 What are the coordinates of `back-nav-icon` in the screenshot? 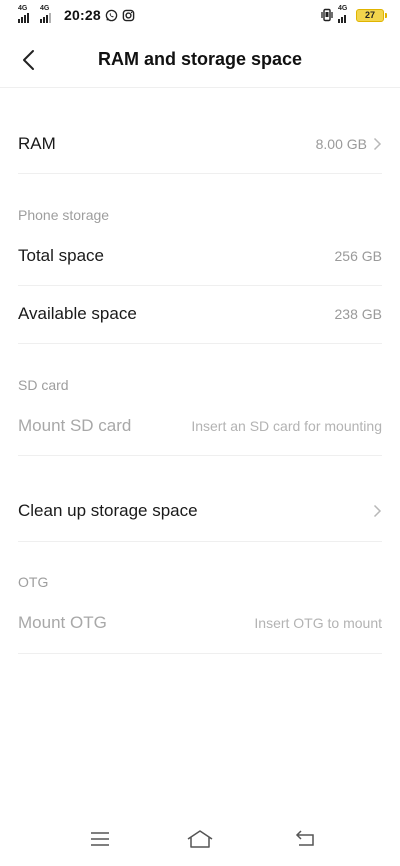 It's located at (304, 838).